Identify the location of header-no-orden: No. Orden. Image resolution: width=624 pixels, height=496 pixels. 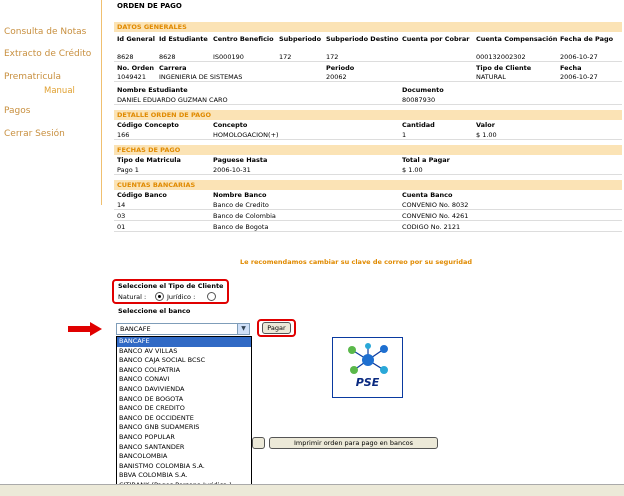
(136, 68).